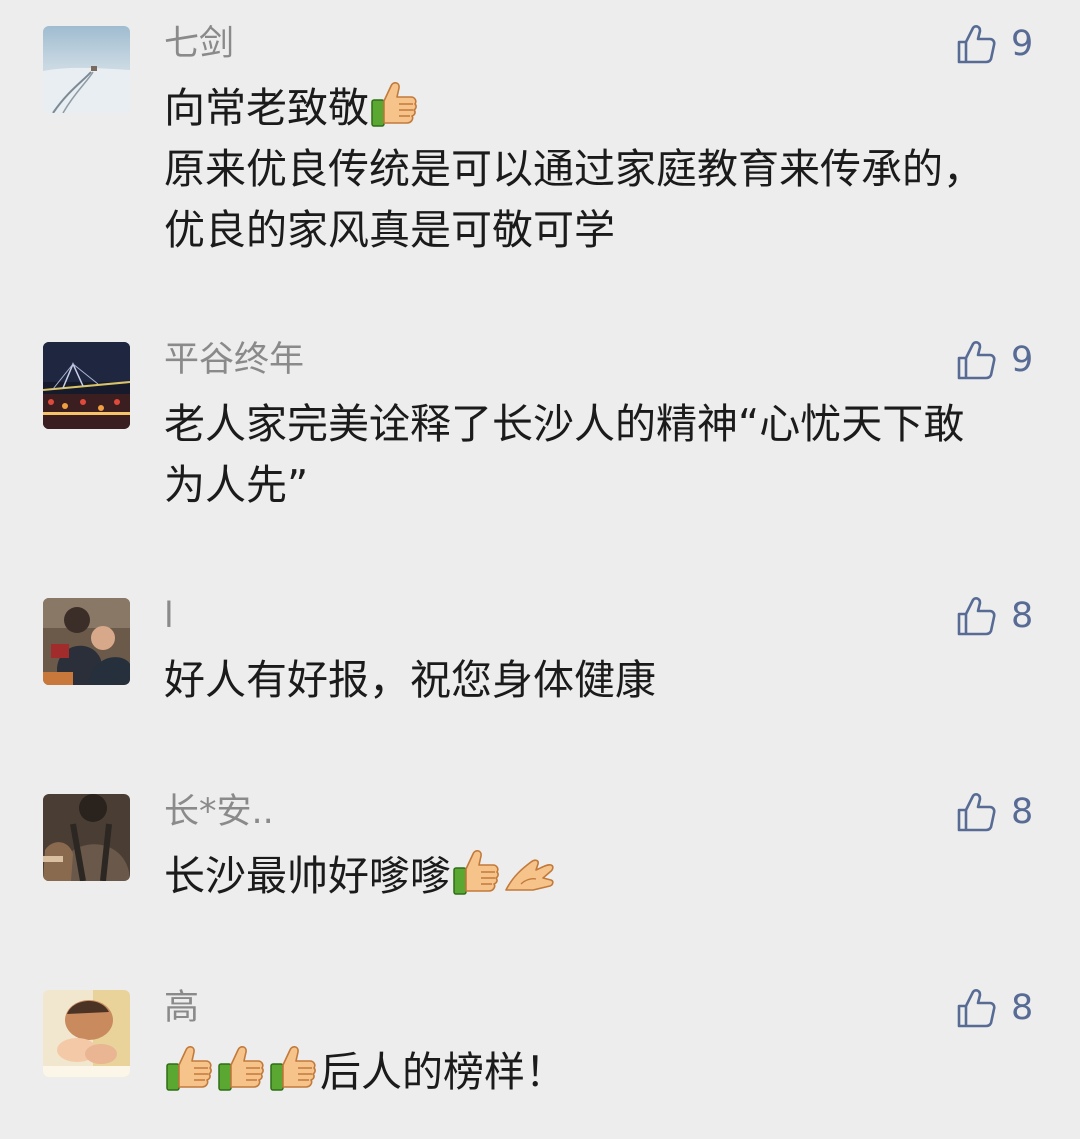 This screenshot has width=1080, height=1139. What do you see at coordinates (266, 108) in the screenshot?
I see `comment-text-part: 向常老致敬` at bounding box center [266, 108].